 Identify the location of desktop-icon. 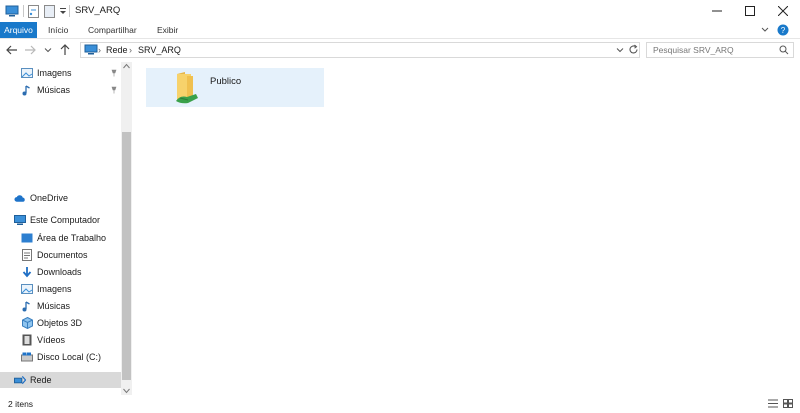
(27, 238).